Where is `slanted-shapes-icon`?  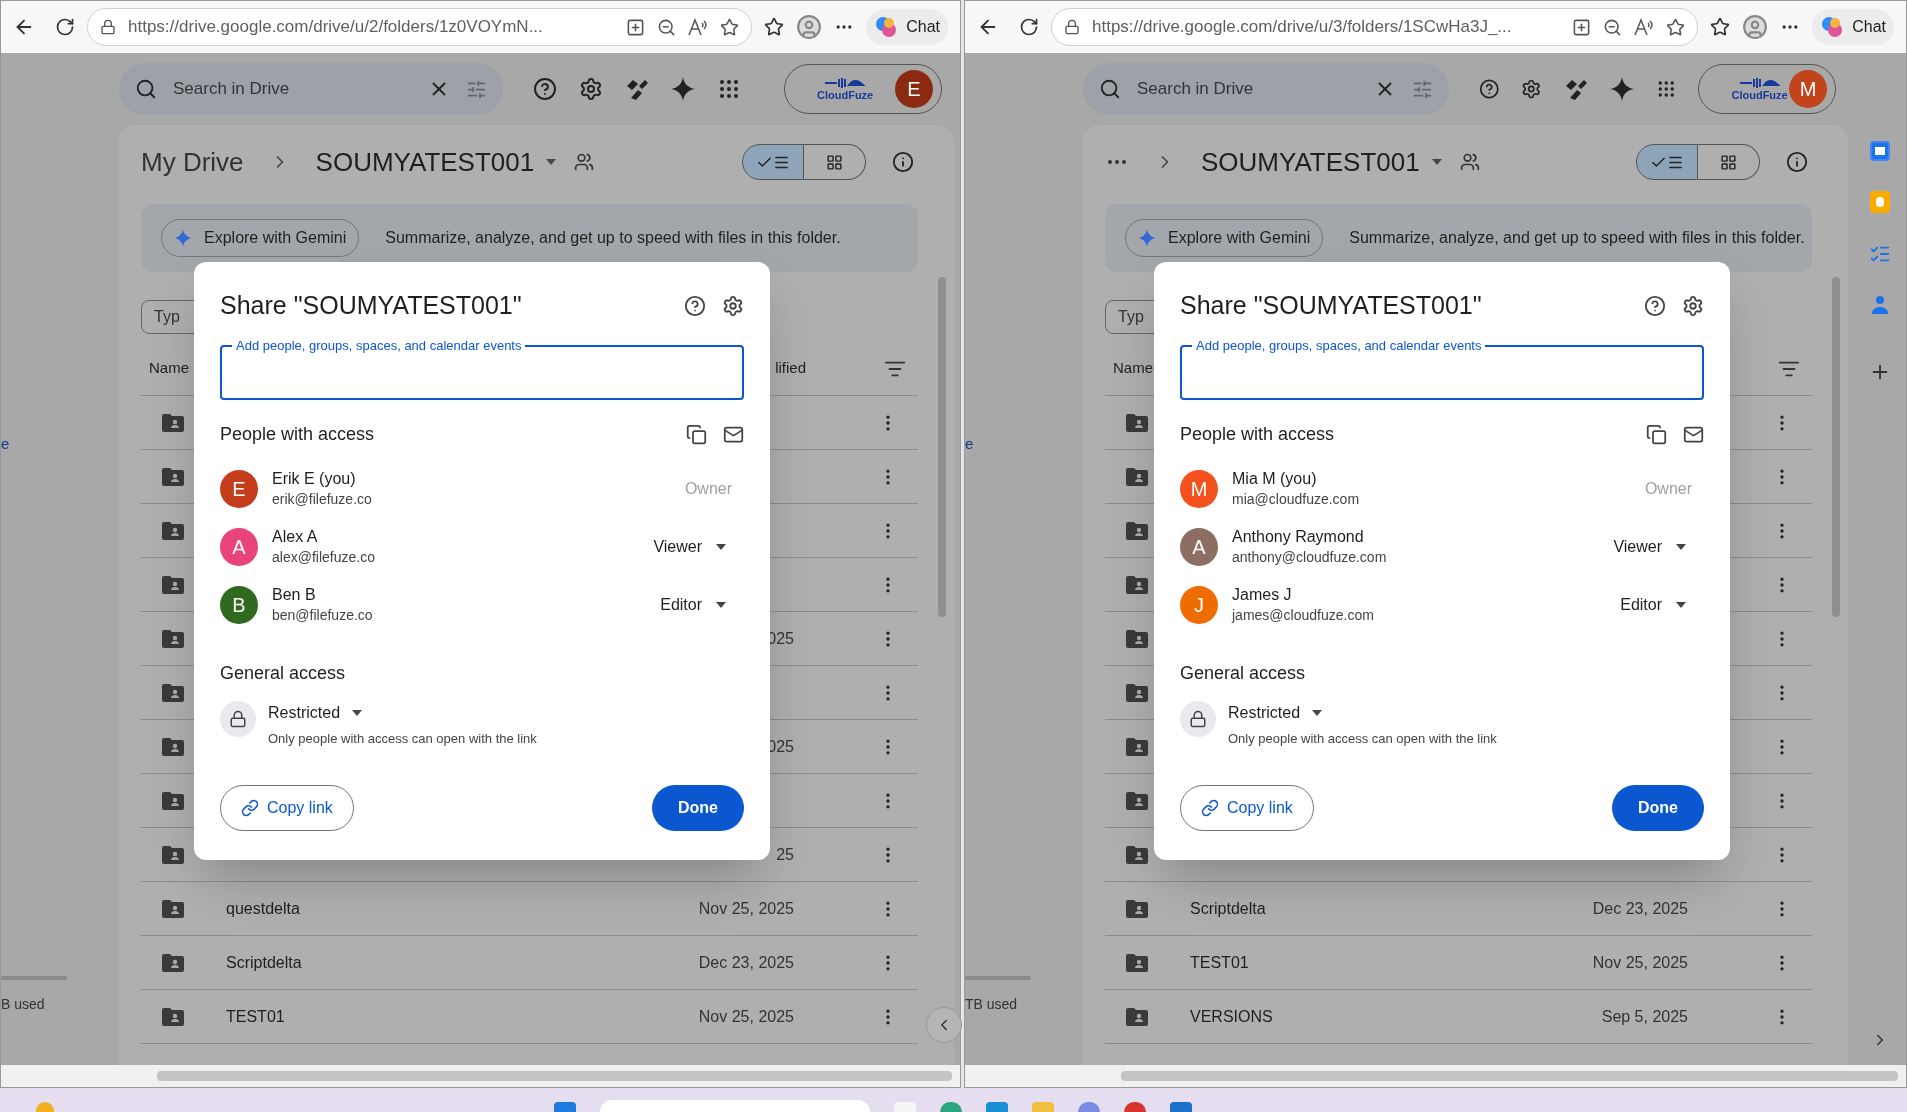 slanted-shapes-icon is located at coordinates (637, 89).